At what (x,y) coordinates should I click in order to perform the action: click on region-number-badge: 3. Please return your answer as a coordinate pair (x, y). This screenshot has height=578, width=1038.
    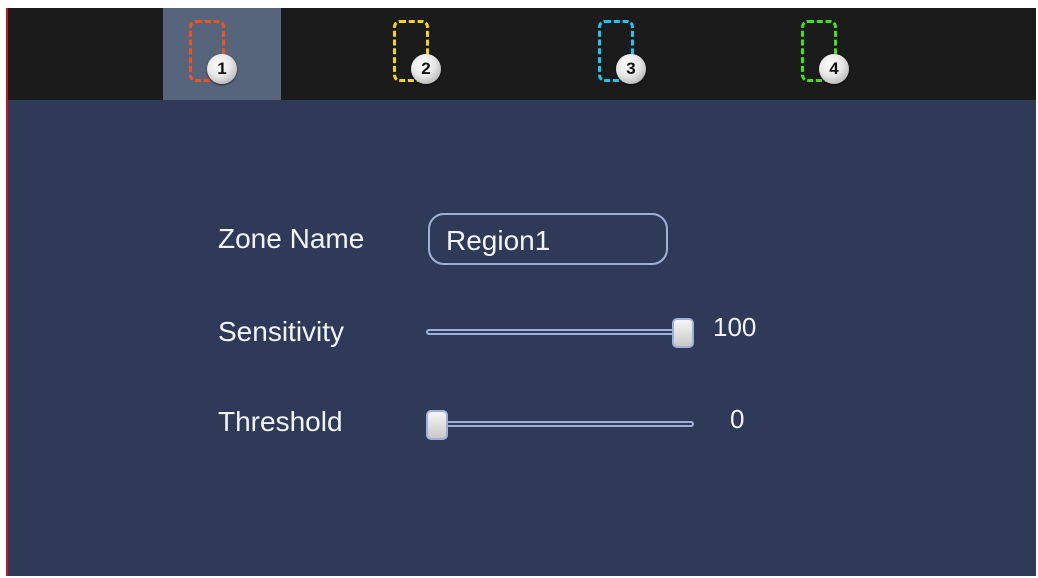
    Looking at the image, I should click on (631, 69).